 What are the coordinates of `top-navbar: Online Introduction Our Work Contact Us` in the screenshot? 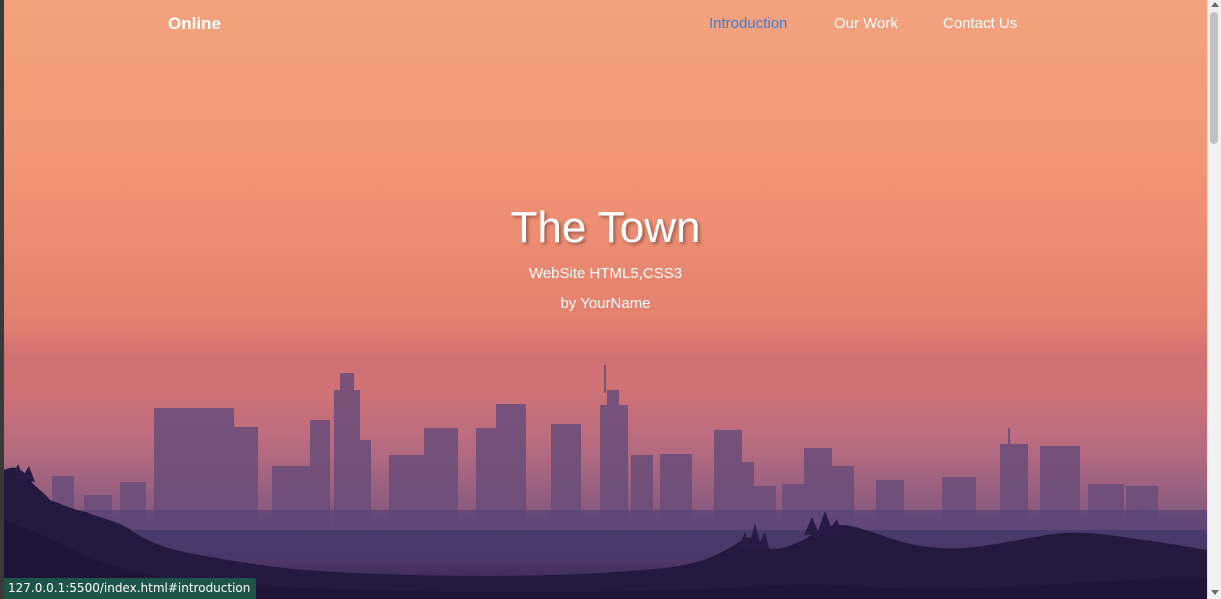 It's located at (605, 24).